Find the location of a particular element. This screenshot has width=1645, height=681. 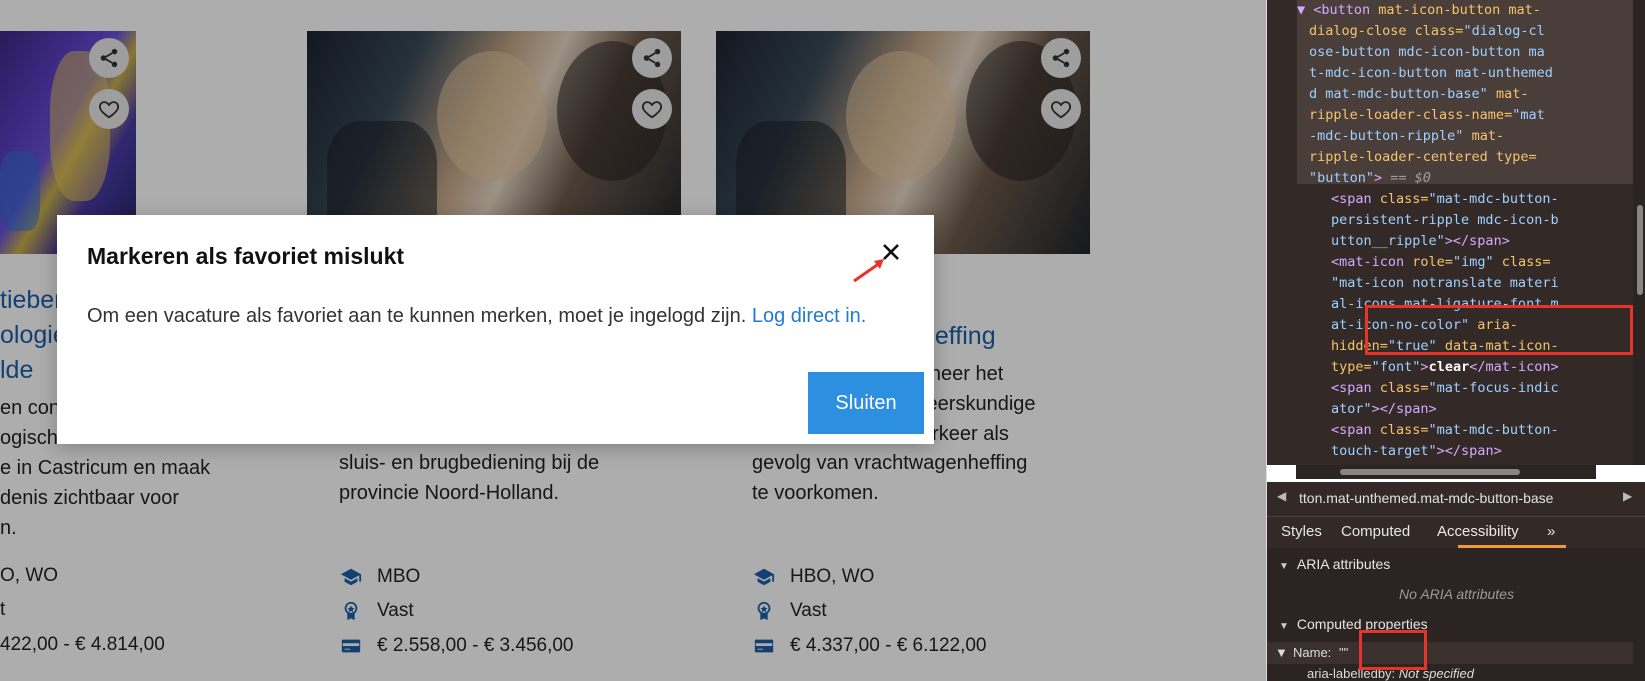

active-tab-indicator is located at coordinates (1512, 546).